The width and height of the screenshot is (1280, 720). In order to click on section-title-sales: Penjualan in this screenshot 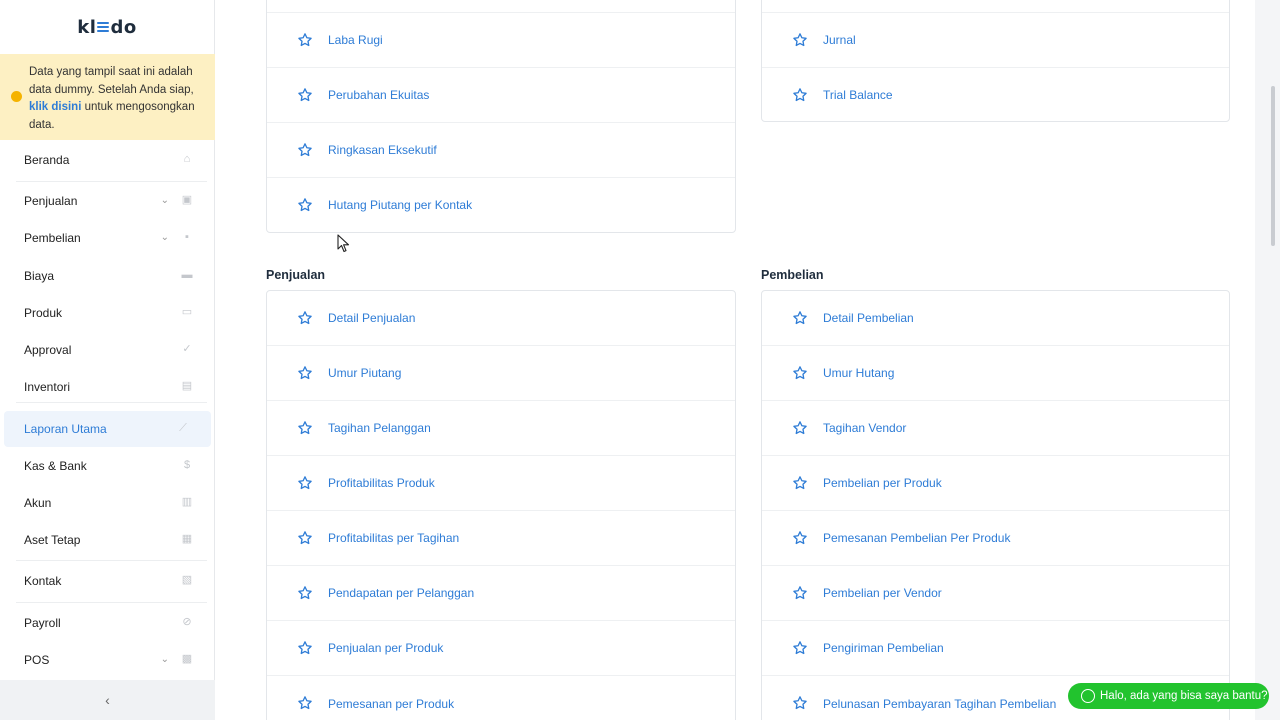, I will do `click(296, 275)`.